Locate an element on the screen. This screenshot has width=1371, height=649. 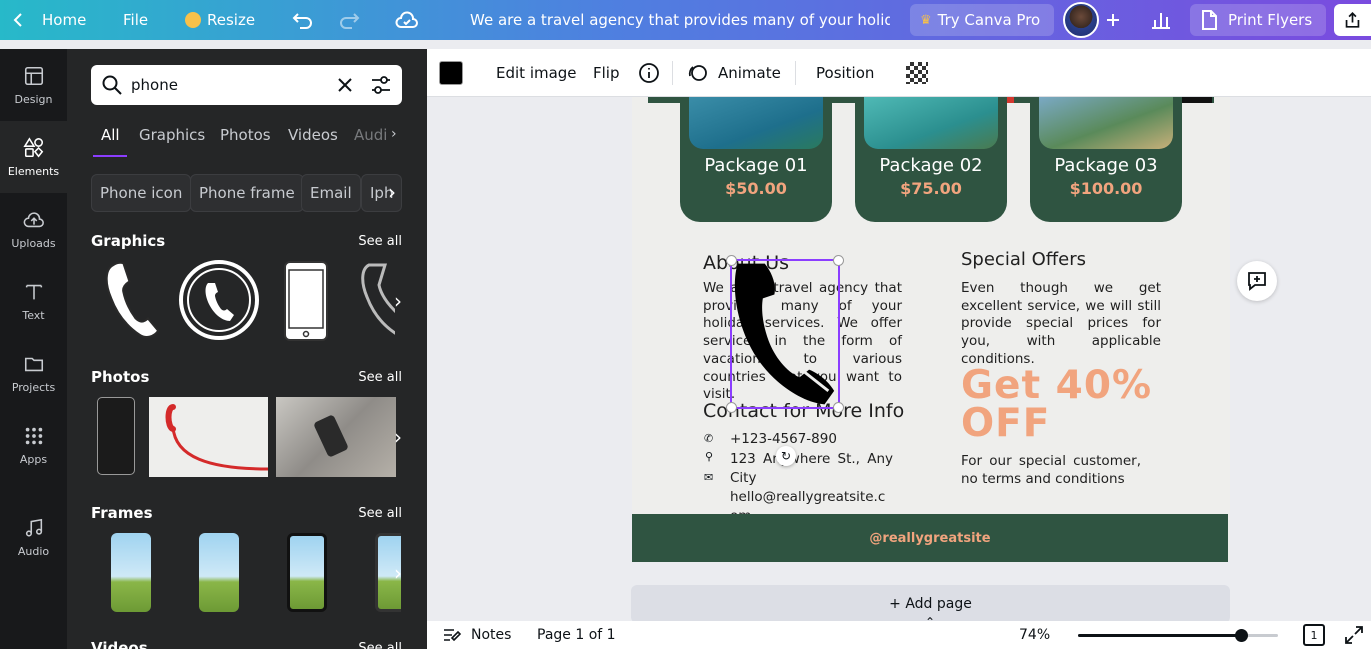
chevron-up-icon: ⌃ is located at coordinates (930, 622).